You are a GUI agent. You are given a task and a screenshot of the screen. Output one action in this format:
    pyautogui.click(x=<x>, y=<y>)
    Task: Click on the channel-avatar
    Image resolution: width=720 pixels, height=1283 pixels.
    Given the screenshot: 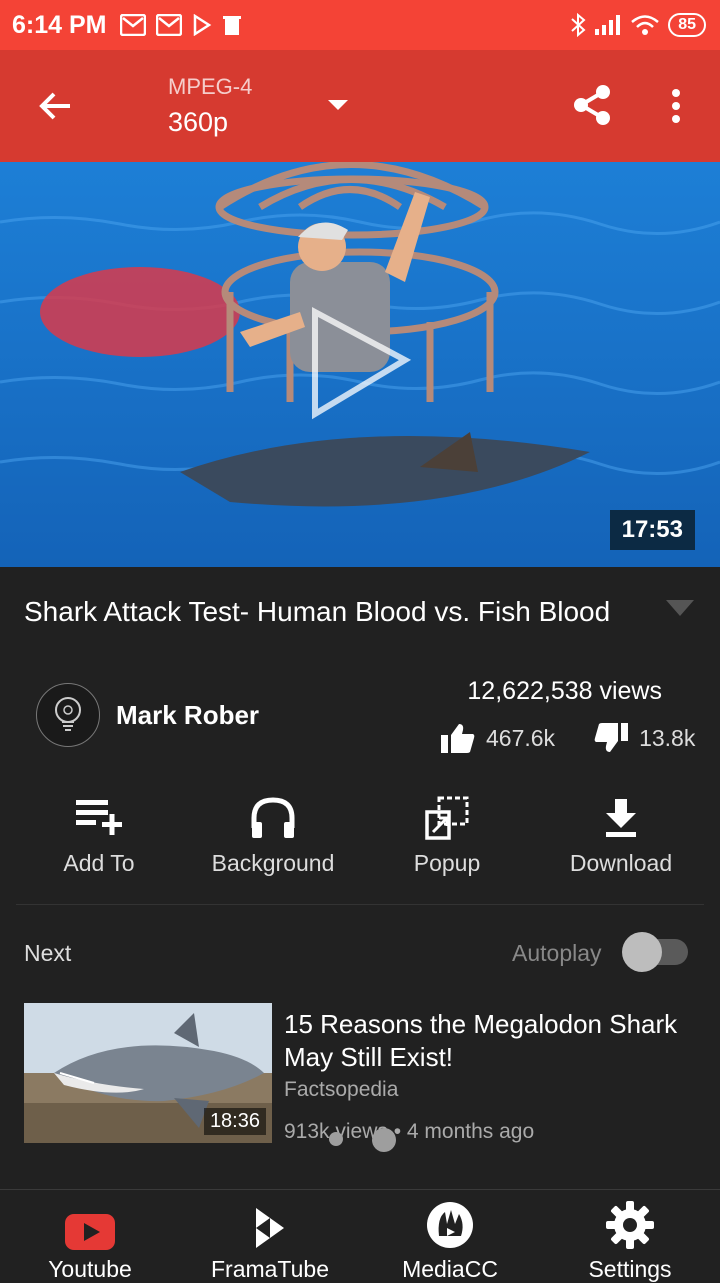 What is the action you would take?
    pyautogui.click(x=68, y=715)
    